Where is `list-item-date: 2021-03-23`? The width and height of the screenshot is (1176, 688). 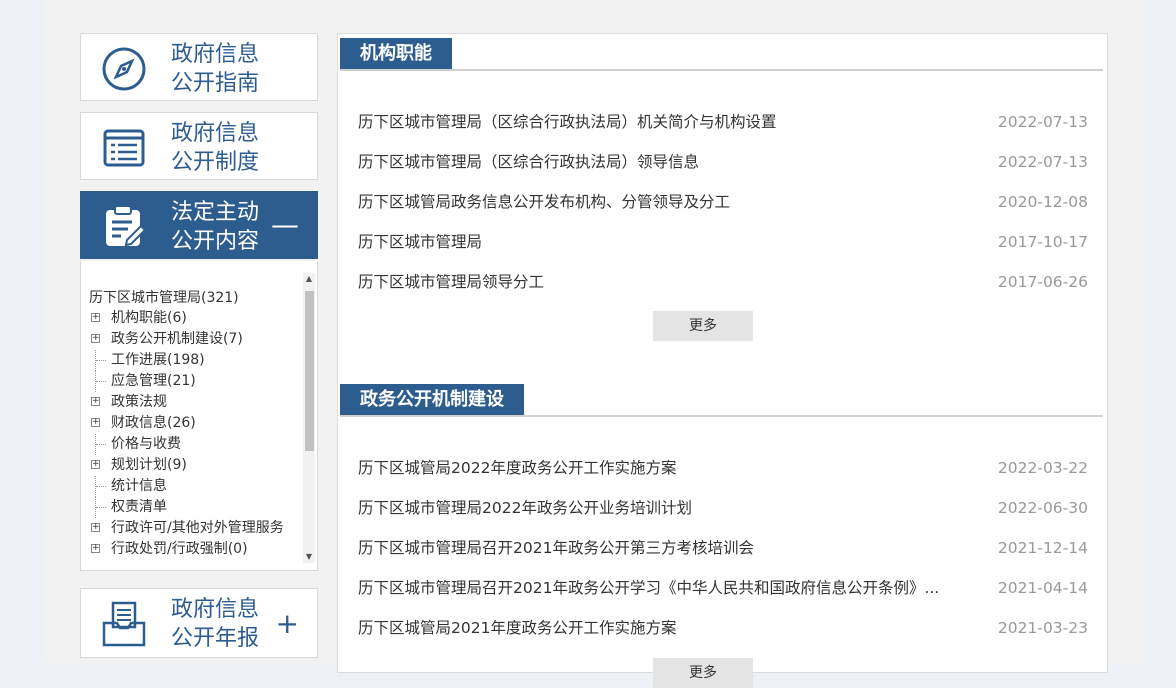 list-item-date: 2021-03-23 is located at coordinates (1042, 628).